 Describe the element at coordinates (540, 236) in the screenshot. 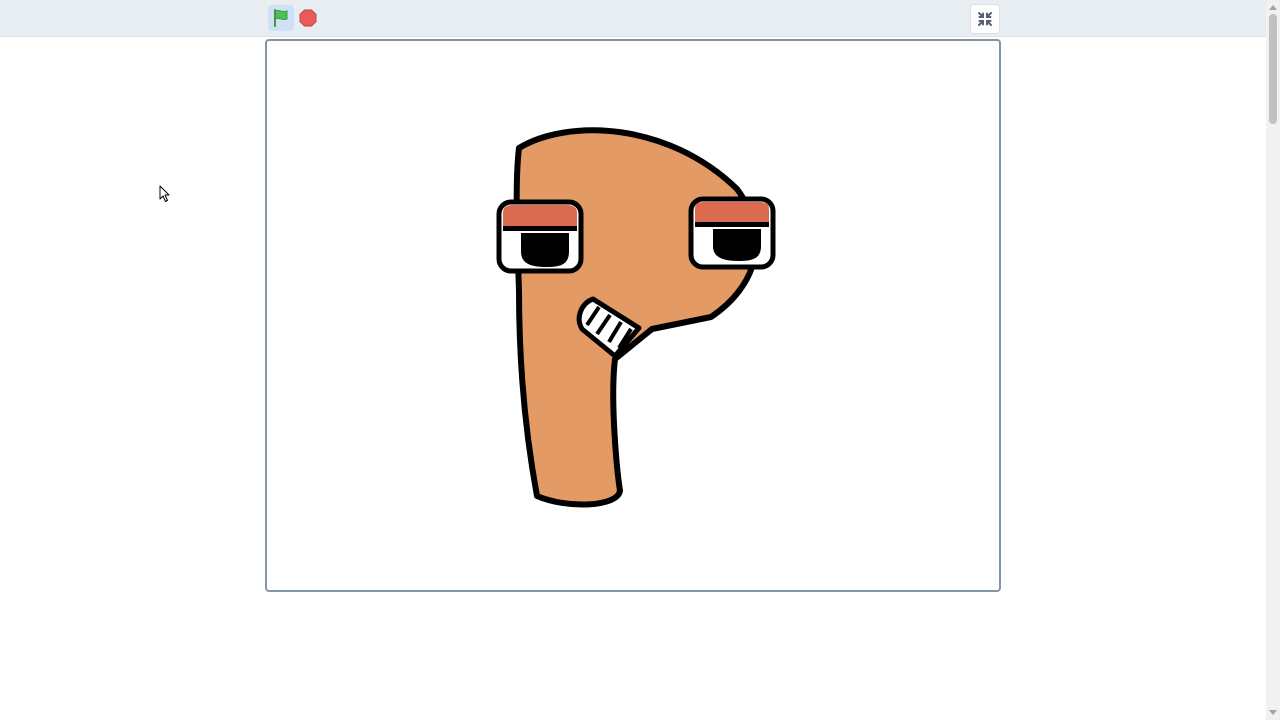

I see `left-eye` at that location.